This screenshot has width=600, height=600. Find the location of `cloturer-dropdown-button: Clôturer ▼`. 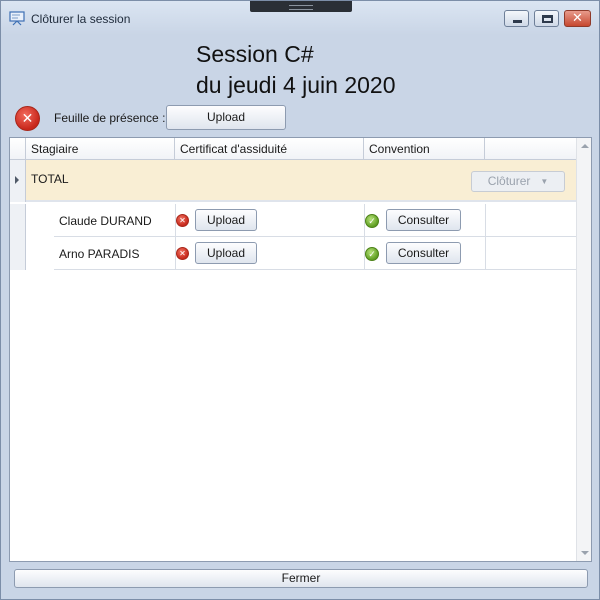

cloturer-dropdown-button: Clôturer ▼ is located at coordinates (518, 181).